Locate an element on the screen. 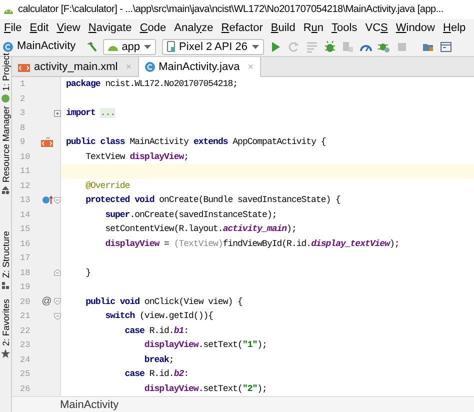 The height and width of the screenshot is (412, 474). line-number: 15 is located at coordinates (25, 229).